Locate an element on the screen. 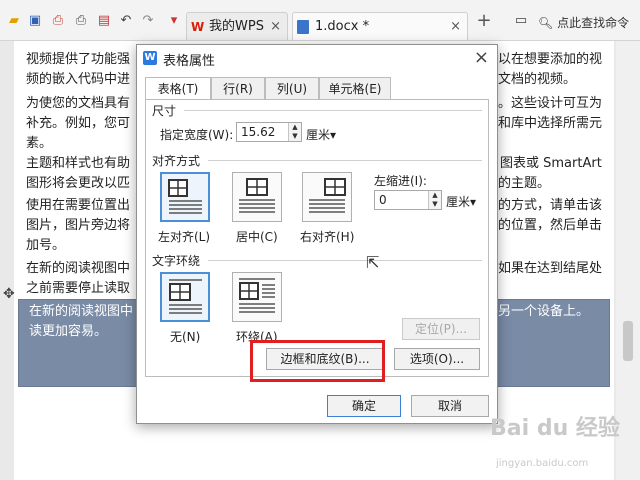 The height and width of the screenshot is (480, 640). doc-line: 之前需要停止读取 is located at coordinates (78, 288).